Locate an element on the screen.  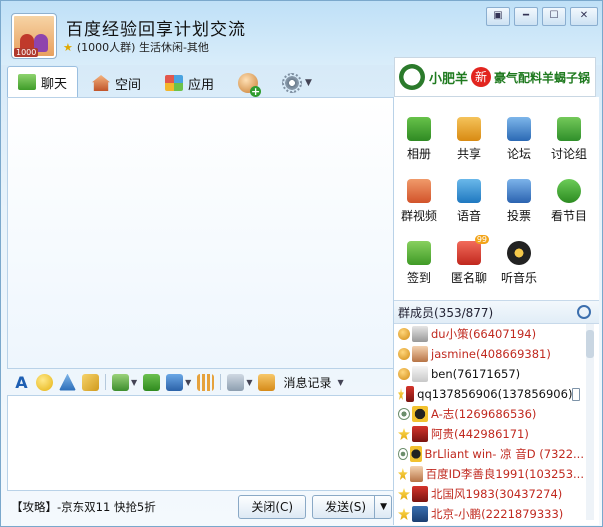
member-name: qq137856906(137856906) is located at coordinates (495, 394).